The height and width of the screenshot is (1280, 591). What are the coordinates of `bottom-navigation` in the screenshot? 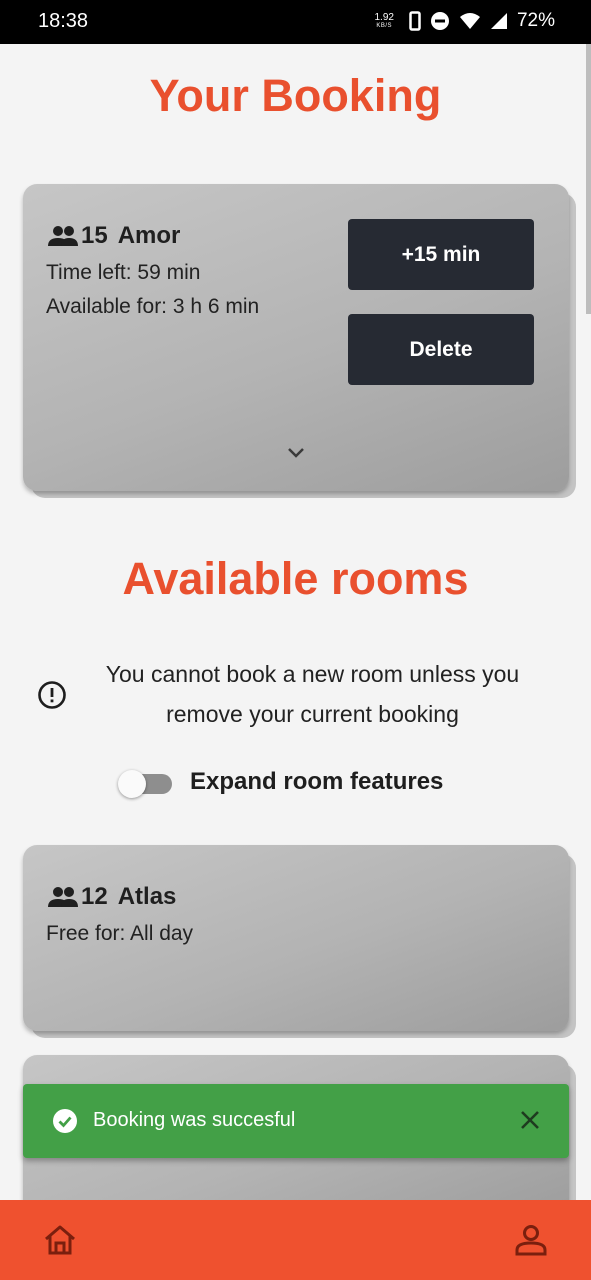 It's located at (295, 1240).